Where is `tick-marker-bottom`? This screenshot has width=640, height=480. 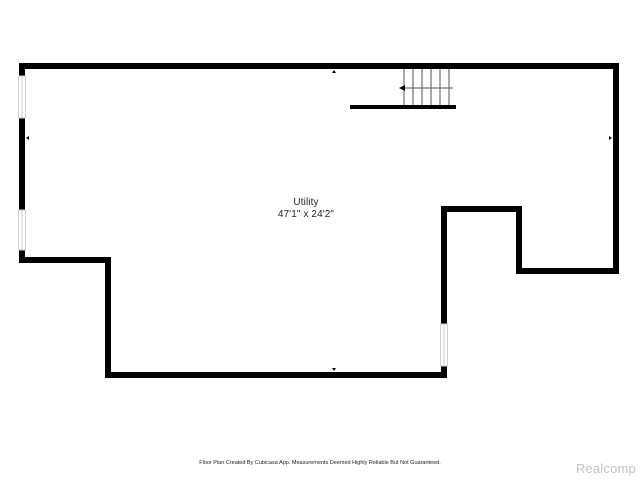
tick-marker-bottom is located at coordinates (334, 369).